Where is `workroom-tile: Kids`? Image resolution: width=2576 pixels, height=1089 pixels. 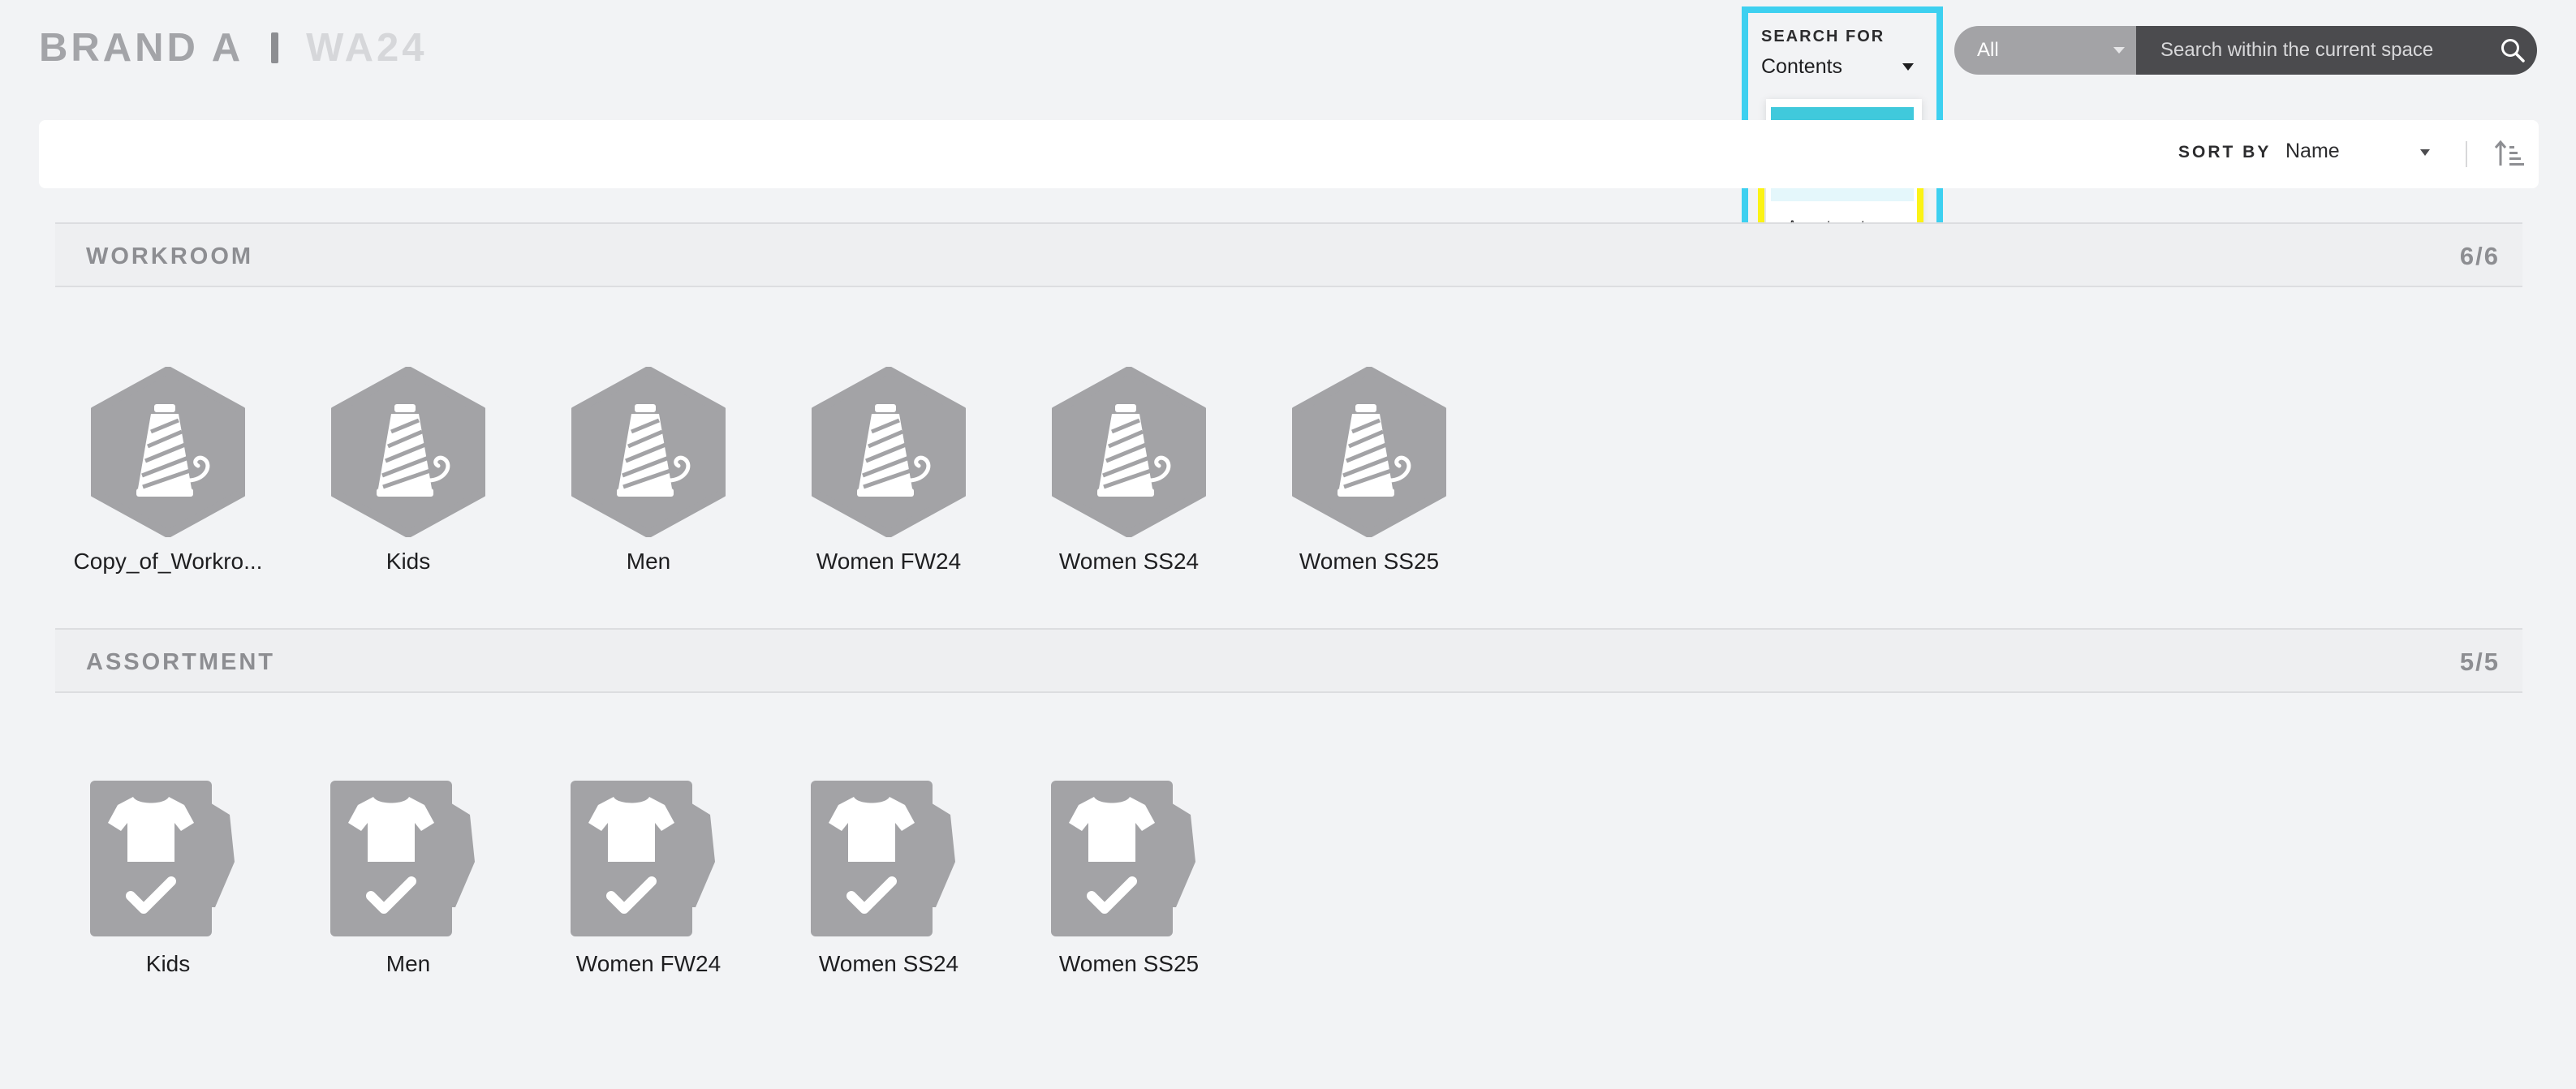
workroom-tile: Kids is located at coordinates (409, 471).